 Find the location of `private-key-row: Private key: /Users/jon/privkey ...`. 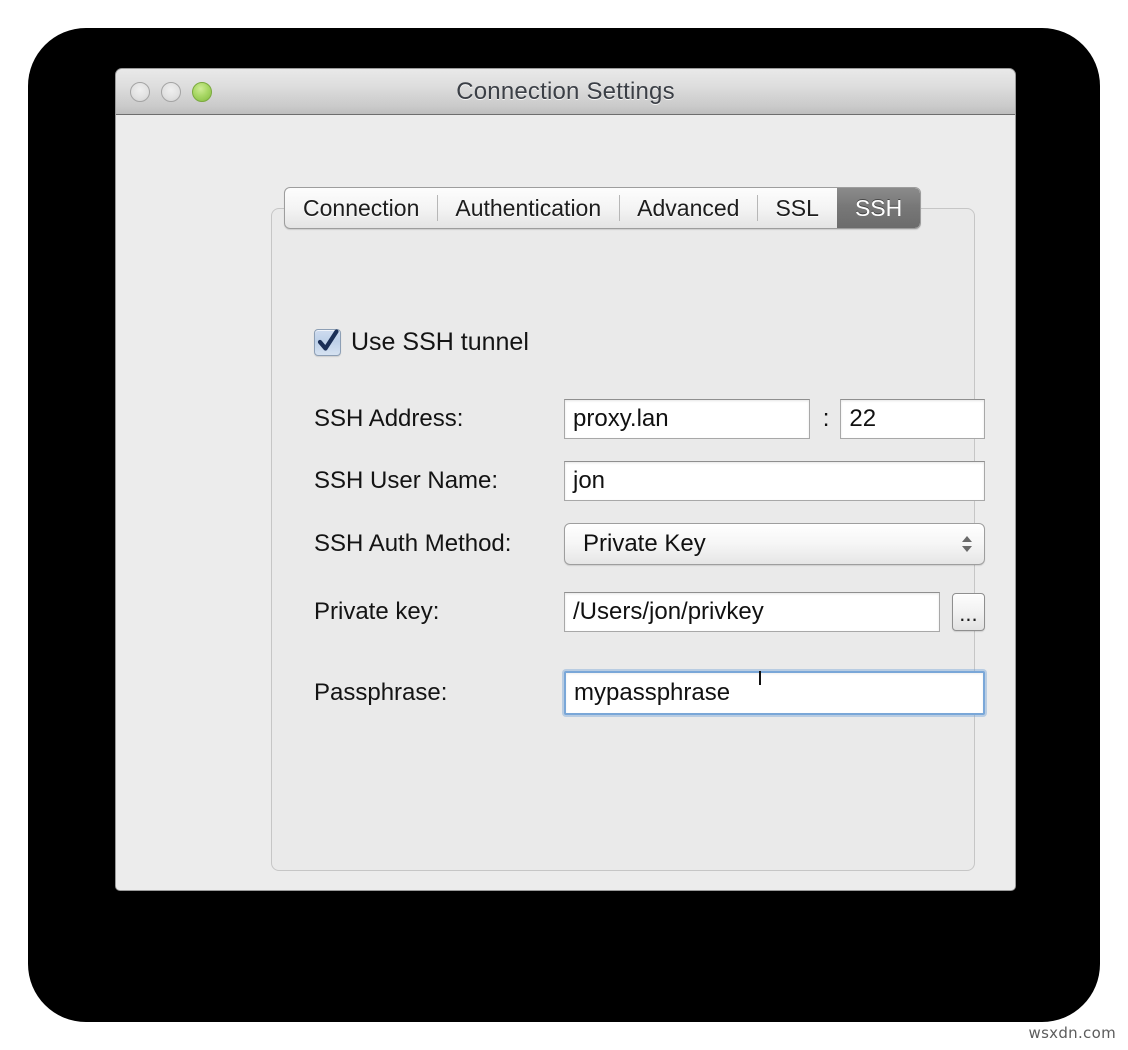

private-key-row: Private key: /Users/jon/privkey ... is located at coordinates (649, 612).